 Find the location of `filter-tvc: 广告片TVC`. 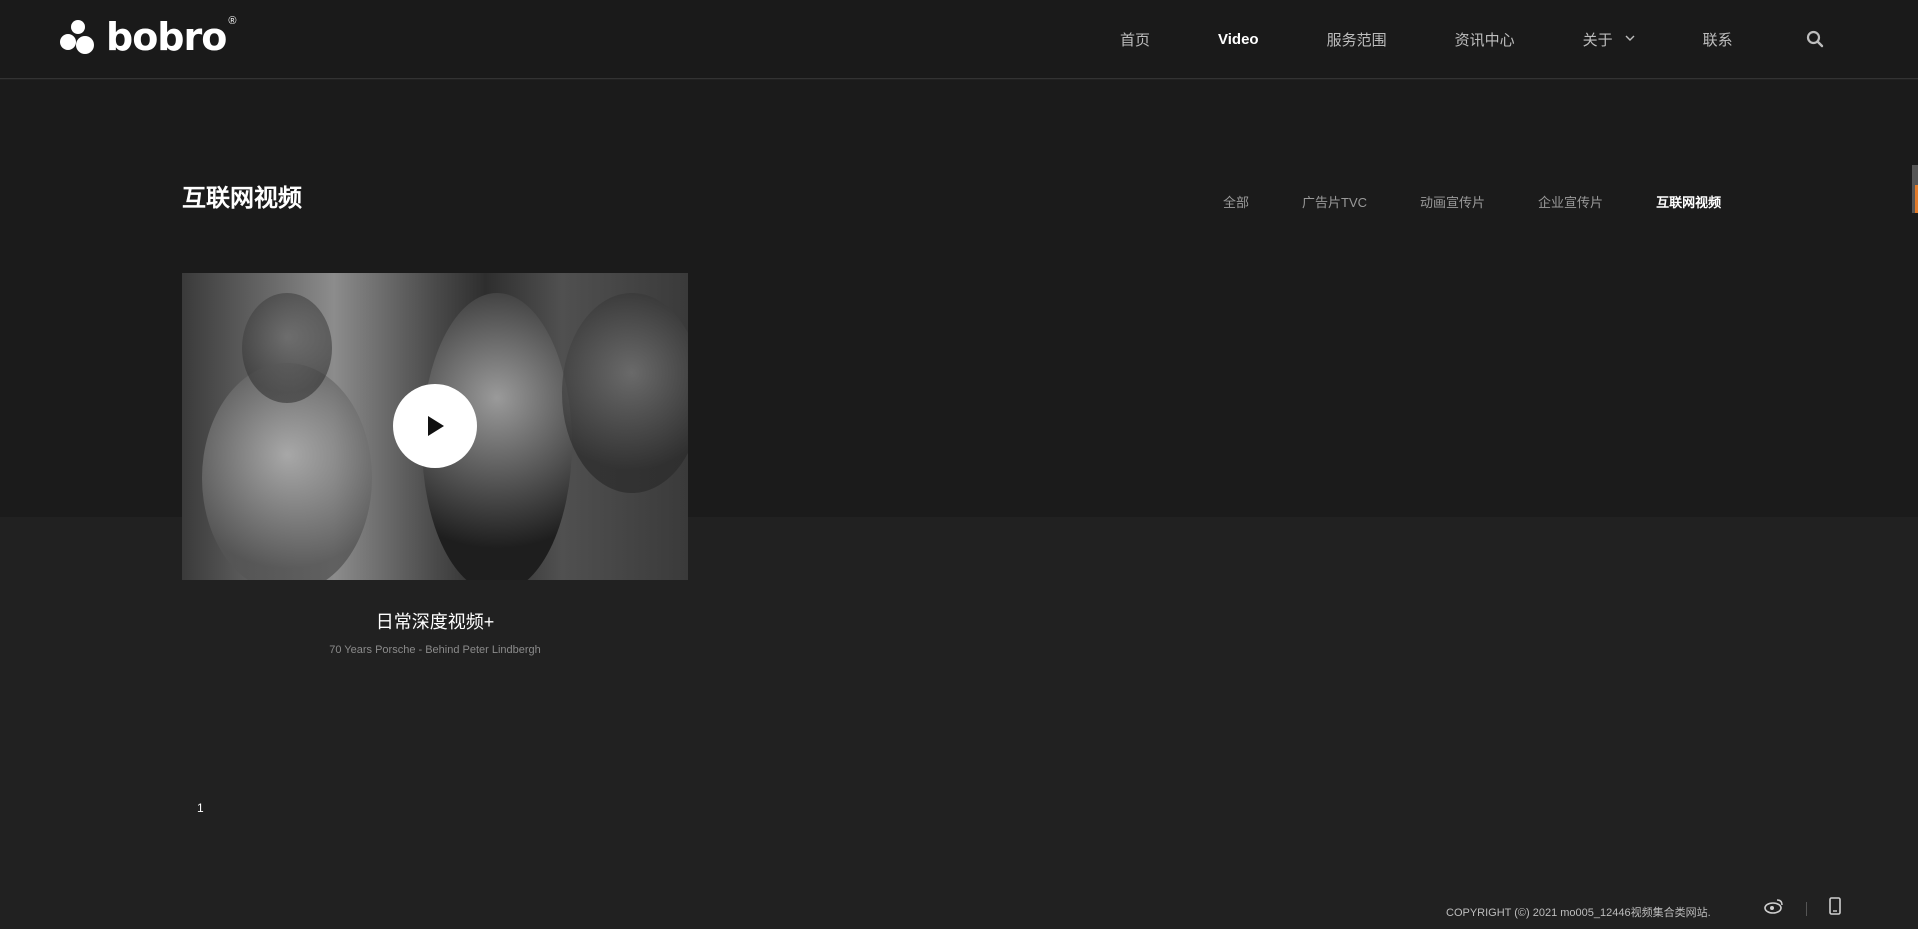

filter-tvc: 广告片TVC is located at coordinates (1334, 201).